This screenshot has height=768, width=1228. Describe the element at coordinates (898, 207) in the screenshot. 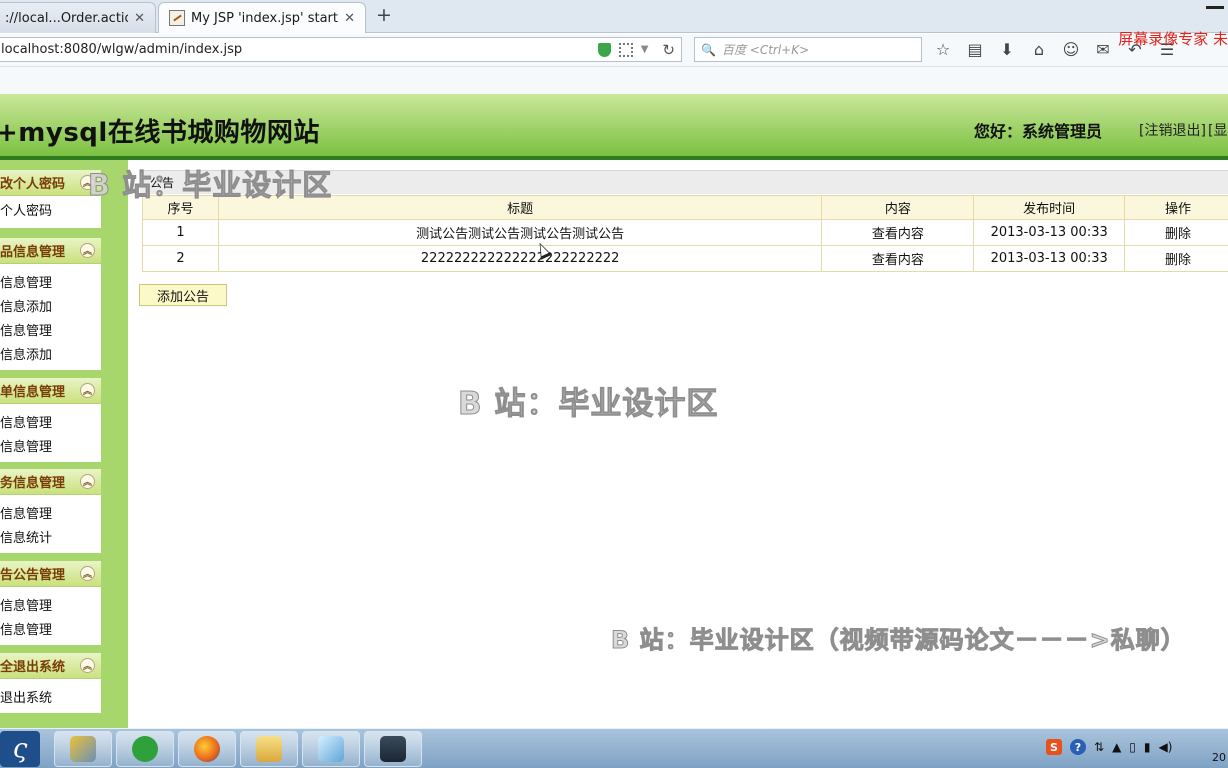

I see `column-header: 内容` at that location.